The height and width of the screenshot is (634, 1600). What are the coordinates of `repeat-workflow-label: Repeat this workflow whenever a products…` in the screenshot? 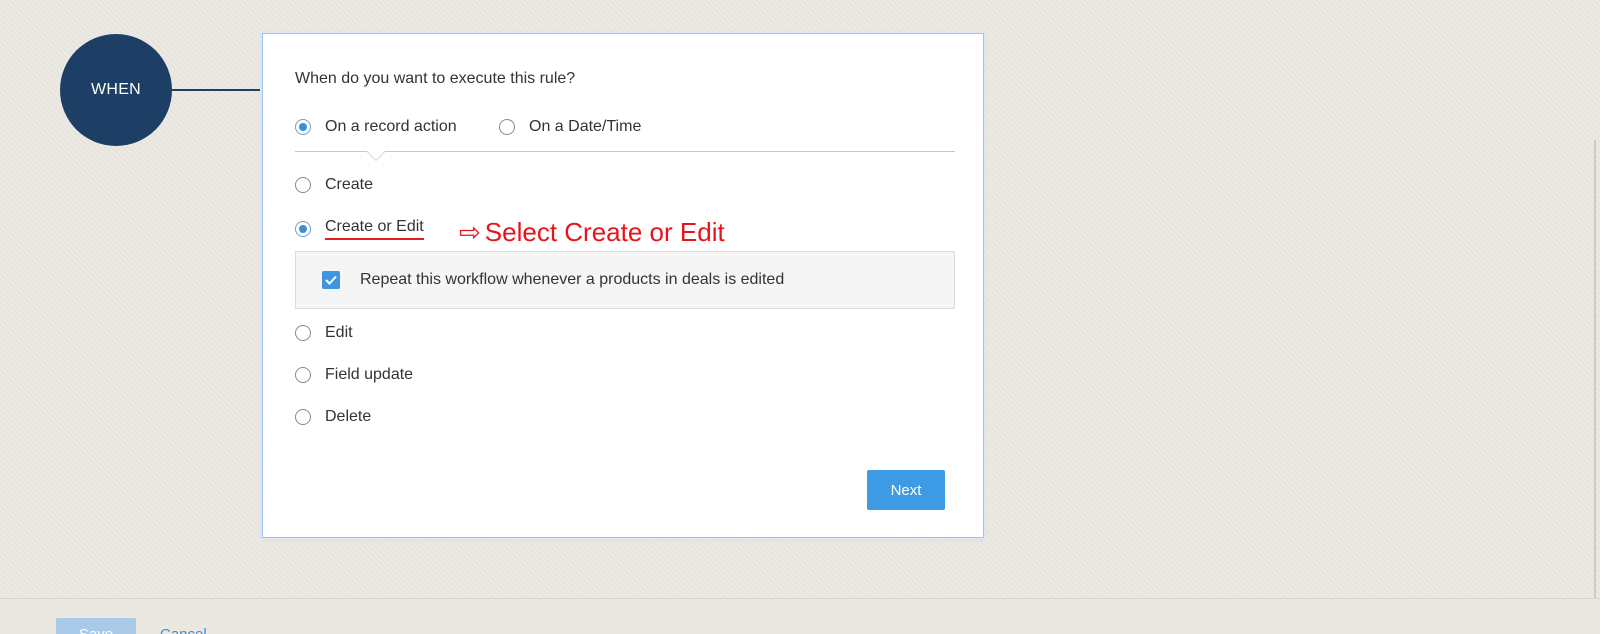 It's located at (572, 279).